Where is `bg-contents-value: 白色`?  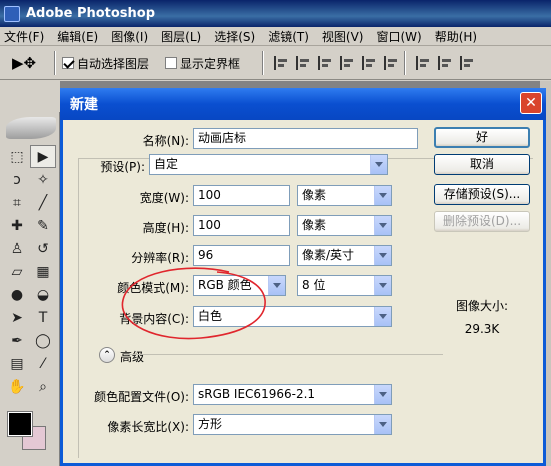 bg-contents-value: 白色 is located at coordinates (210, 316).